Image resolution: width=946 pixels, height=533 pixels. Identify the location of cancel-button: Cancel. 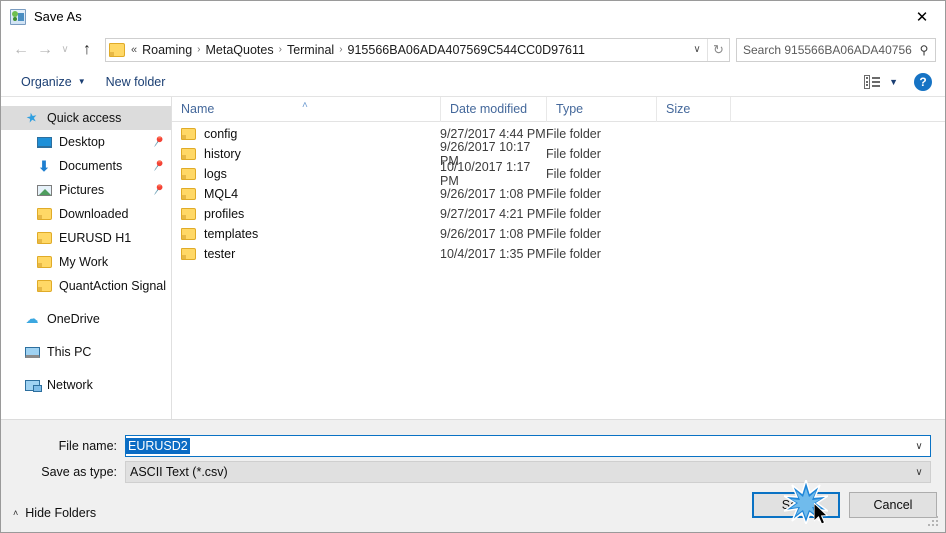
(893, 505).